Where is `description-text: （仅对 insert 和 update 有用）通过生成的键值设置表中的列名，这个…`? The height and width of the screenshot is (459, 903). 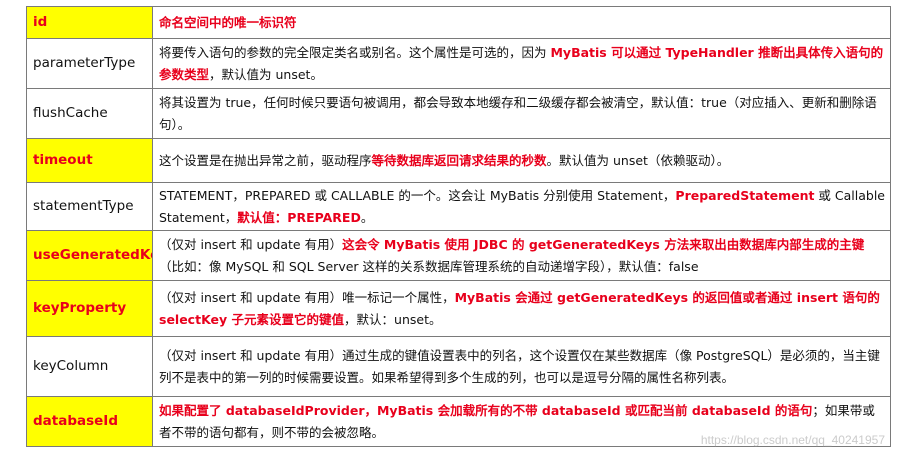
description-text: （仅对 insert 和 update 有用）通过生成的键值设置表中的列名，这个… is located at coordinates (519, 366).